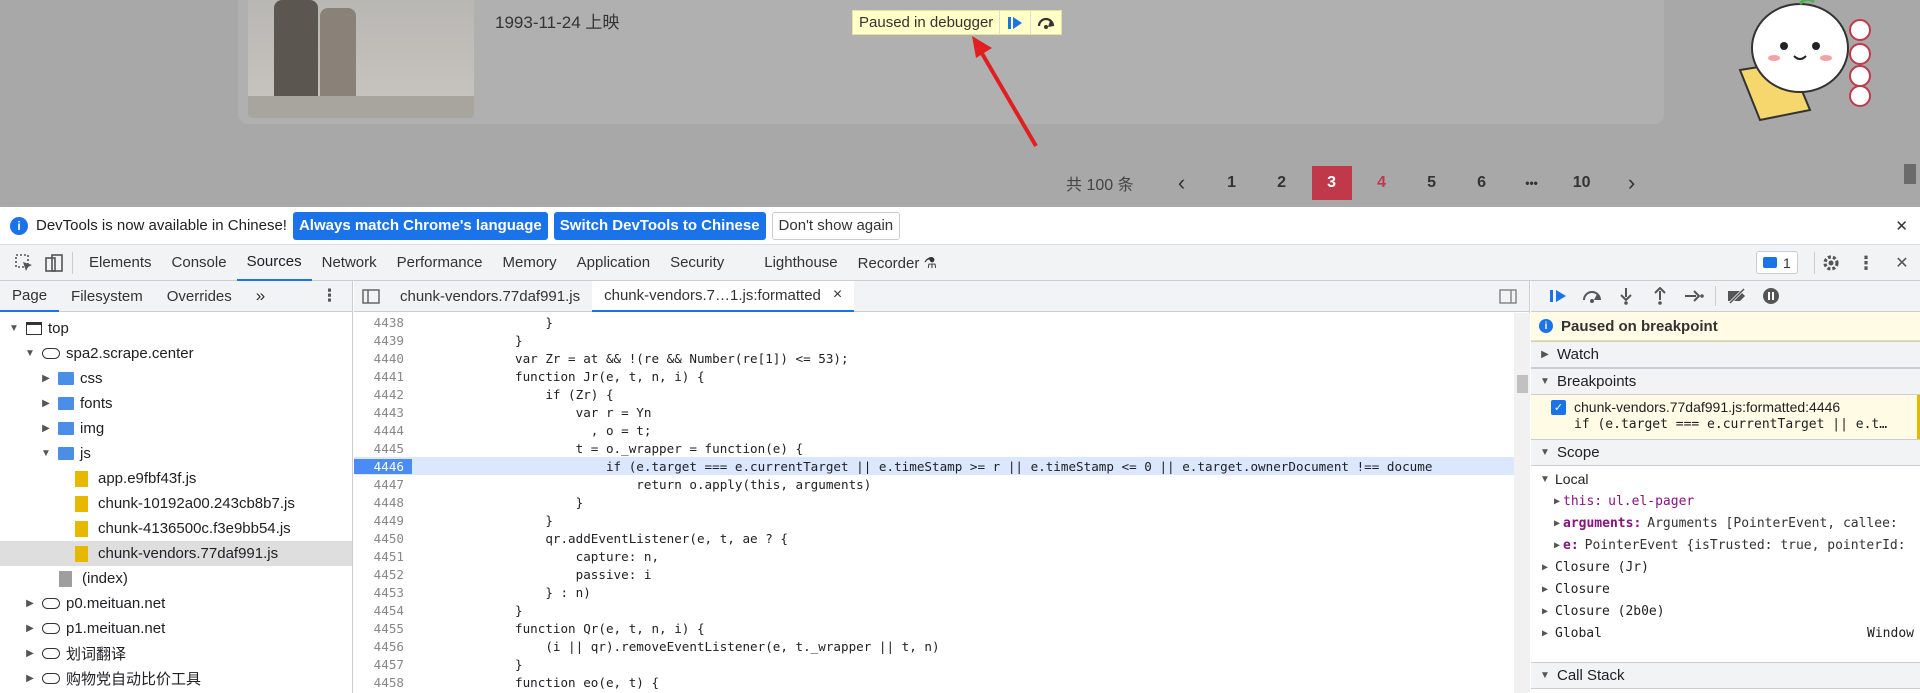  I want to click on line-number: 4444, so click(383, 430).